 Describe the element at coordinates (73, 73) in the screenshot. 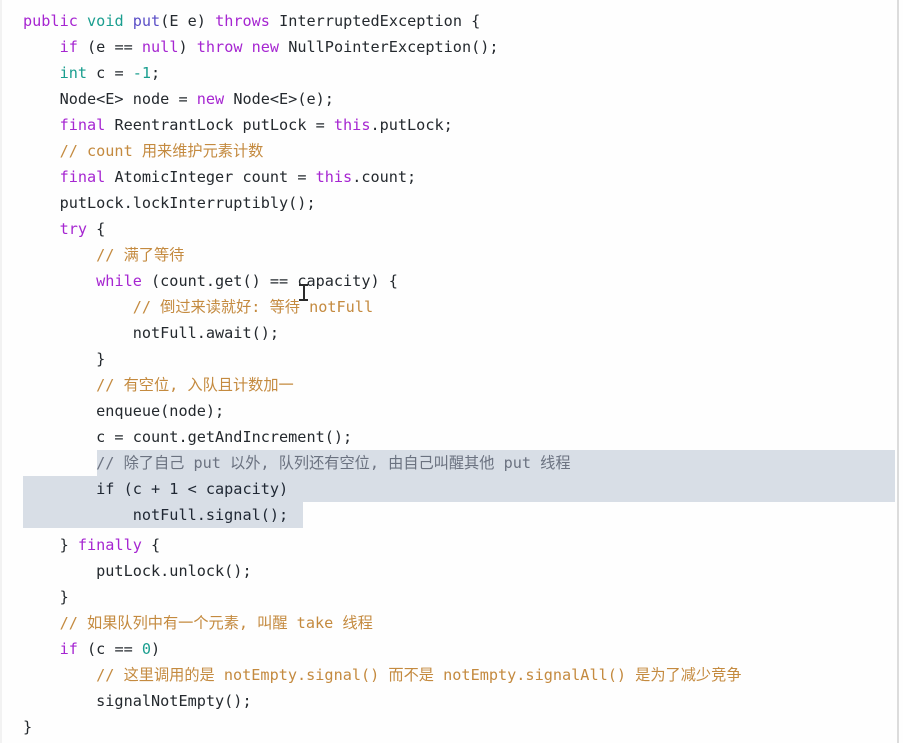

I see `code-token: int` at that location.